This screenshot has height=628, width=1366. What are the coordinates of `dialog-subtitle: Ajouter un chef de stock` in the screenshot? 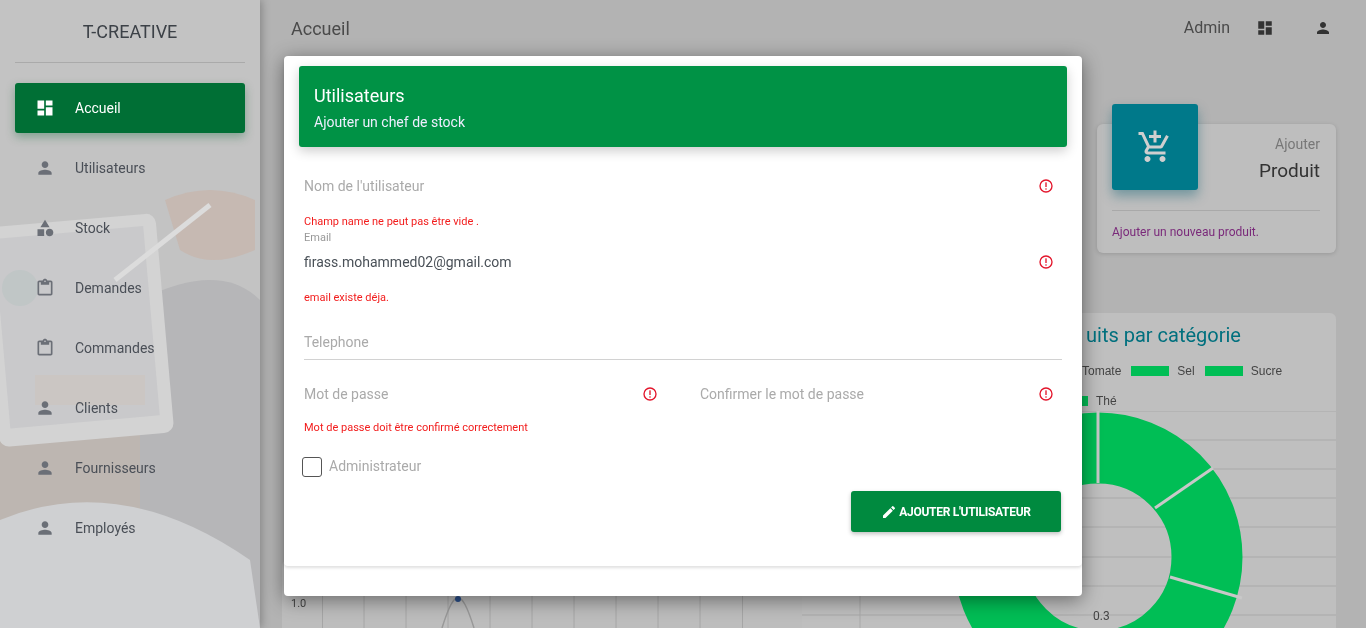 It's located at (389, 122).